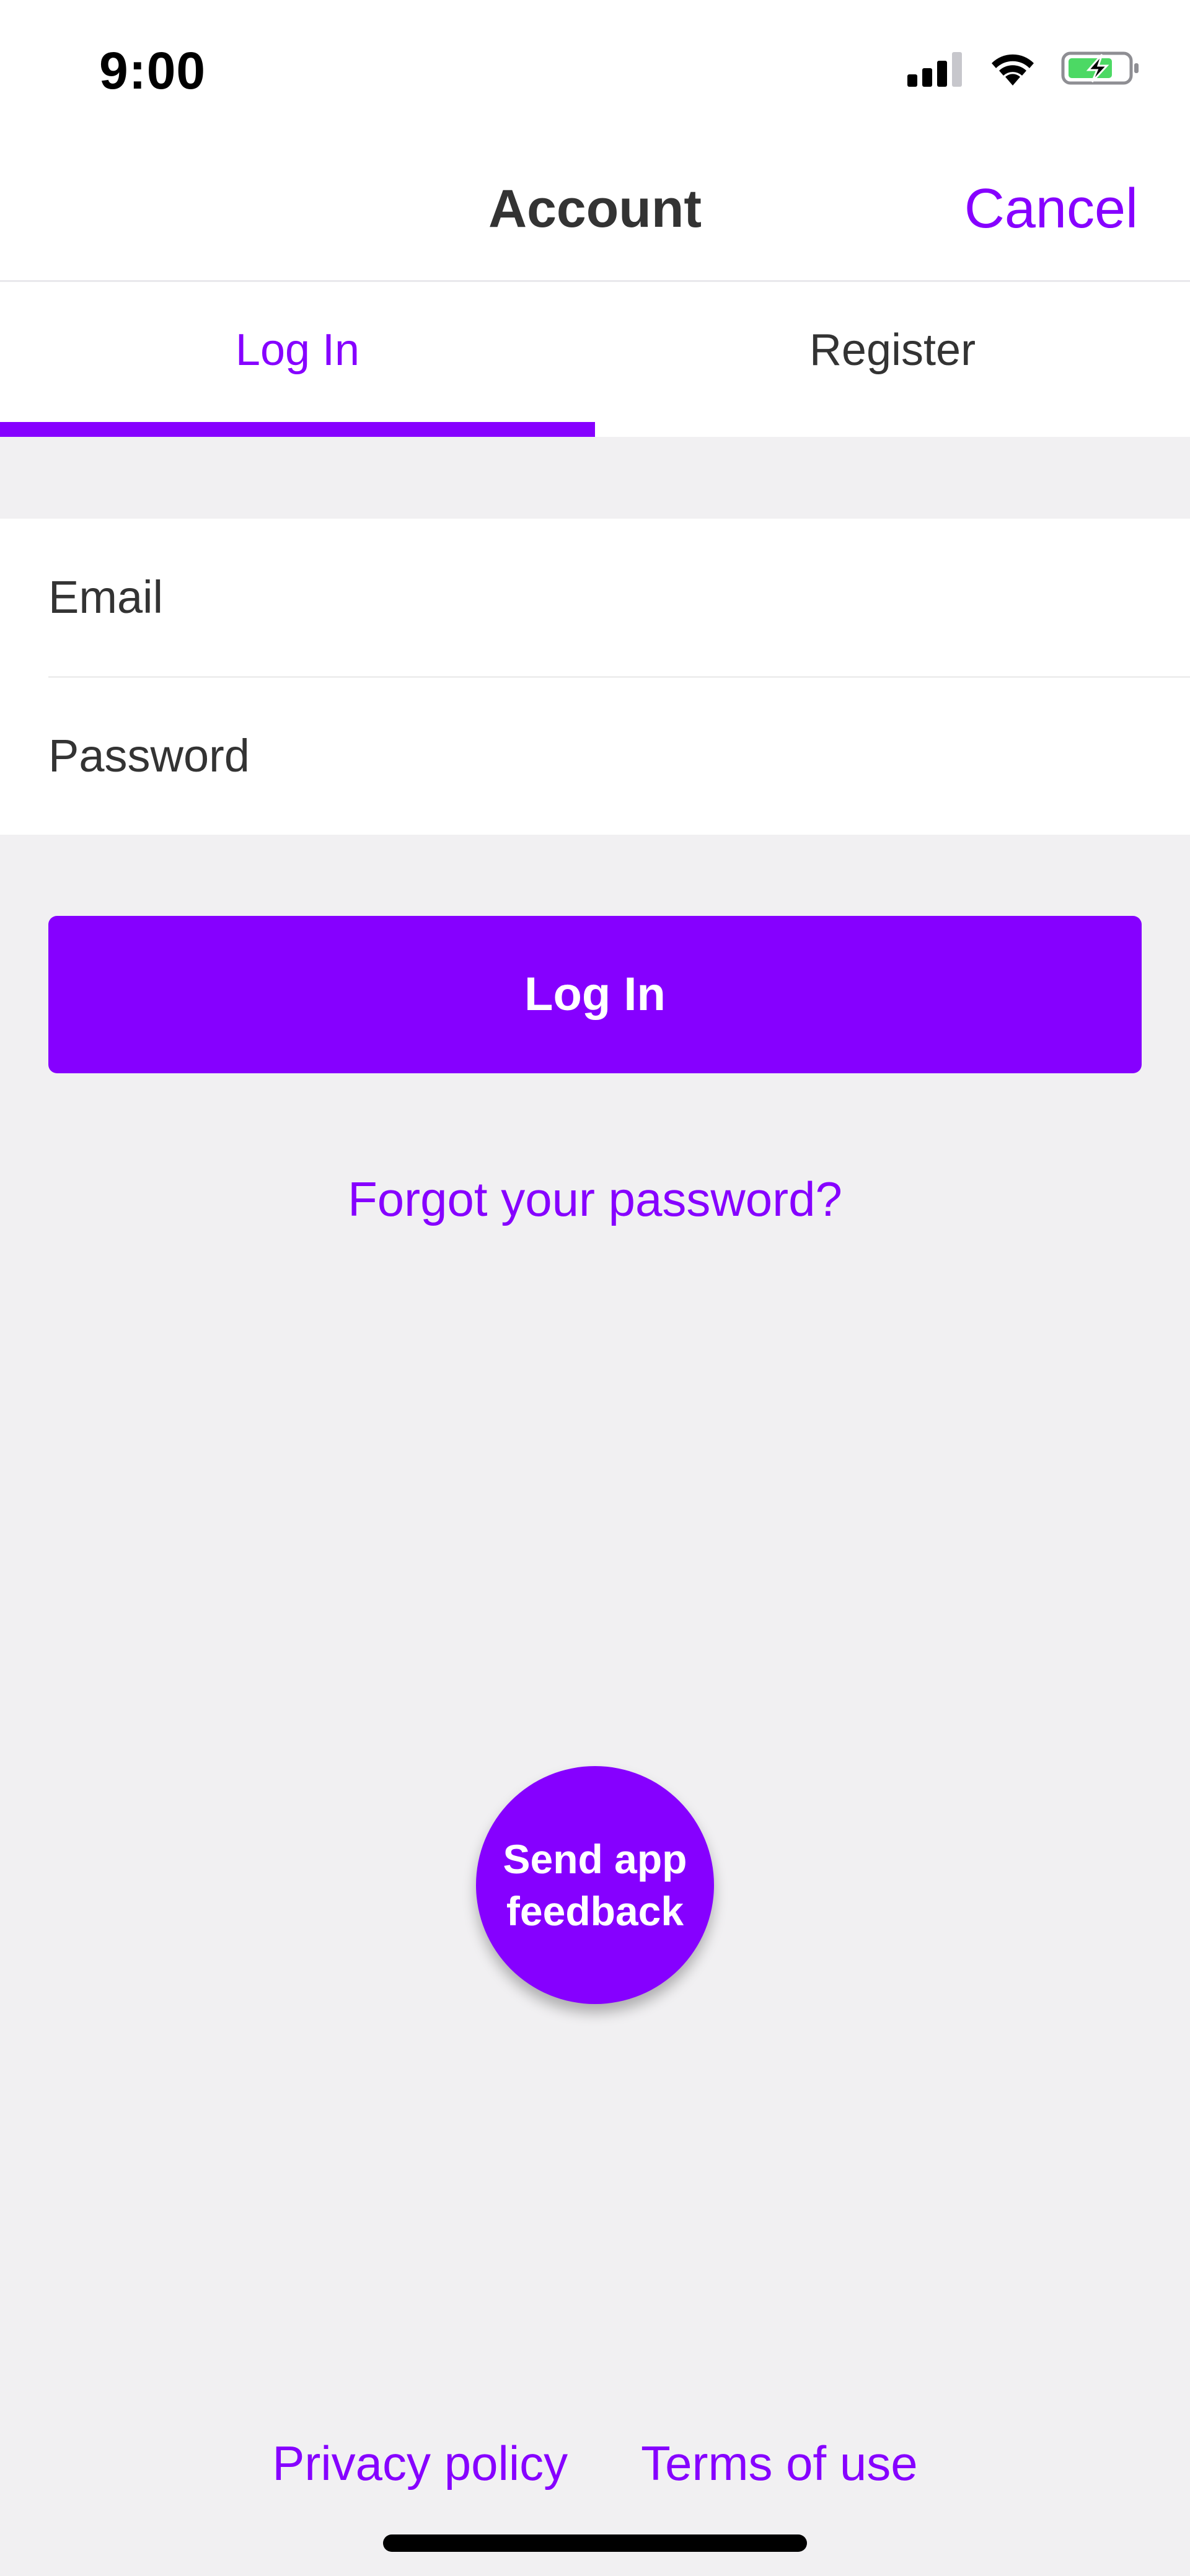 The image size is (1190, 2576). I want to click on home-indicator, so click(595, 2543).